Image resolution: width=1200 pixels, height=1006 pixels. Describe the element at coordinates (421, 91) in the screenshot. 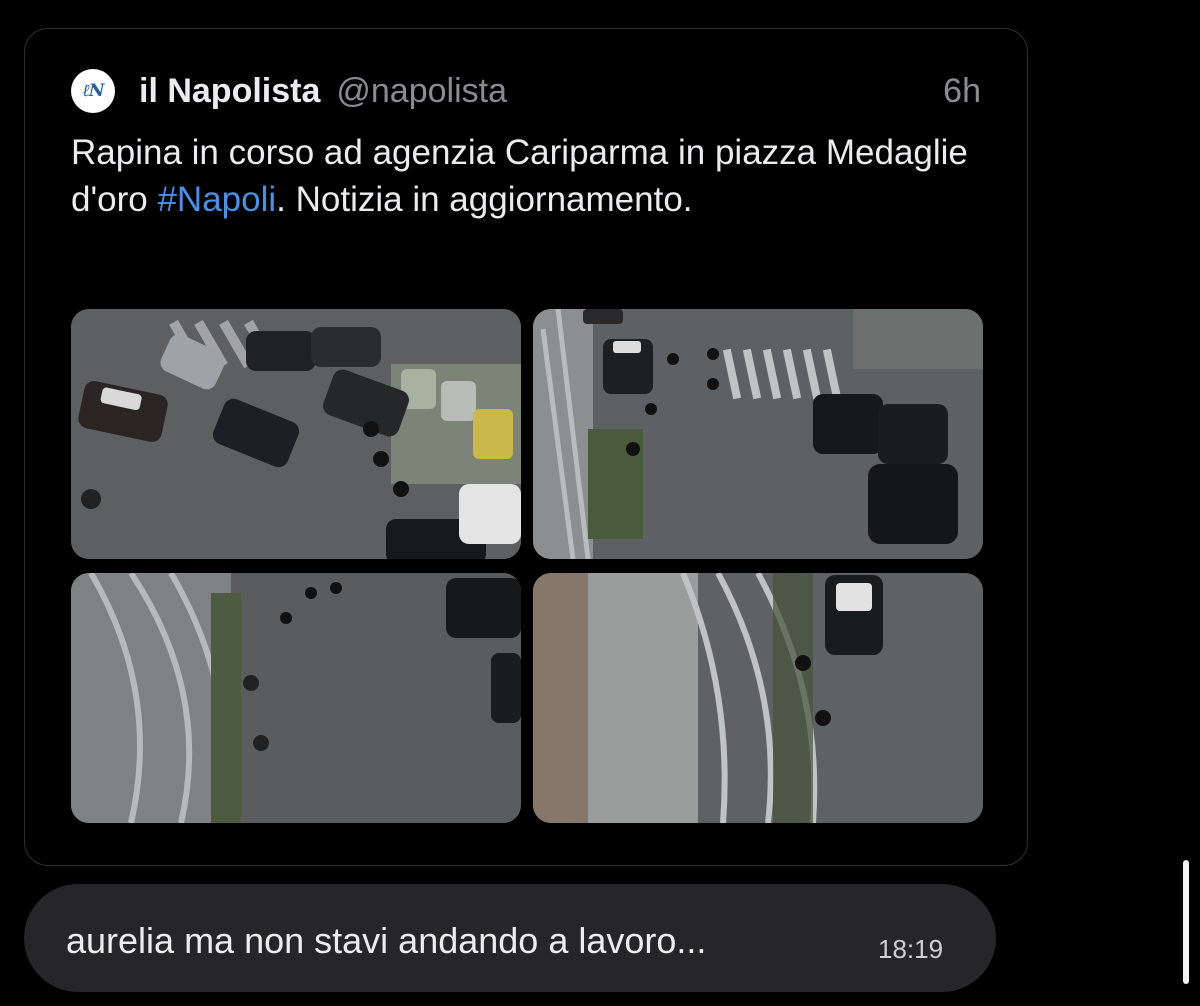

I see `author-handle: @napolista` at that location.